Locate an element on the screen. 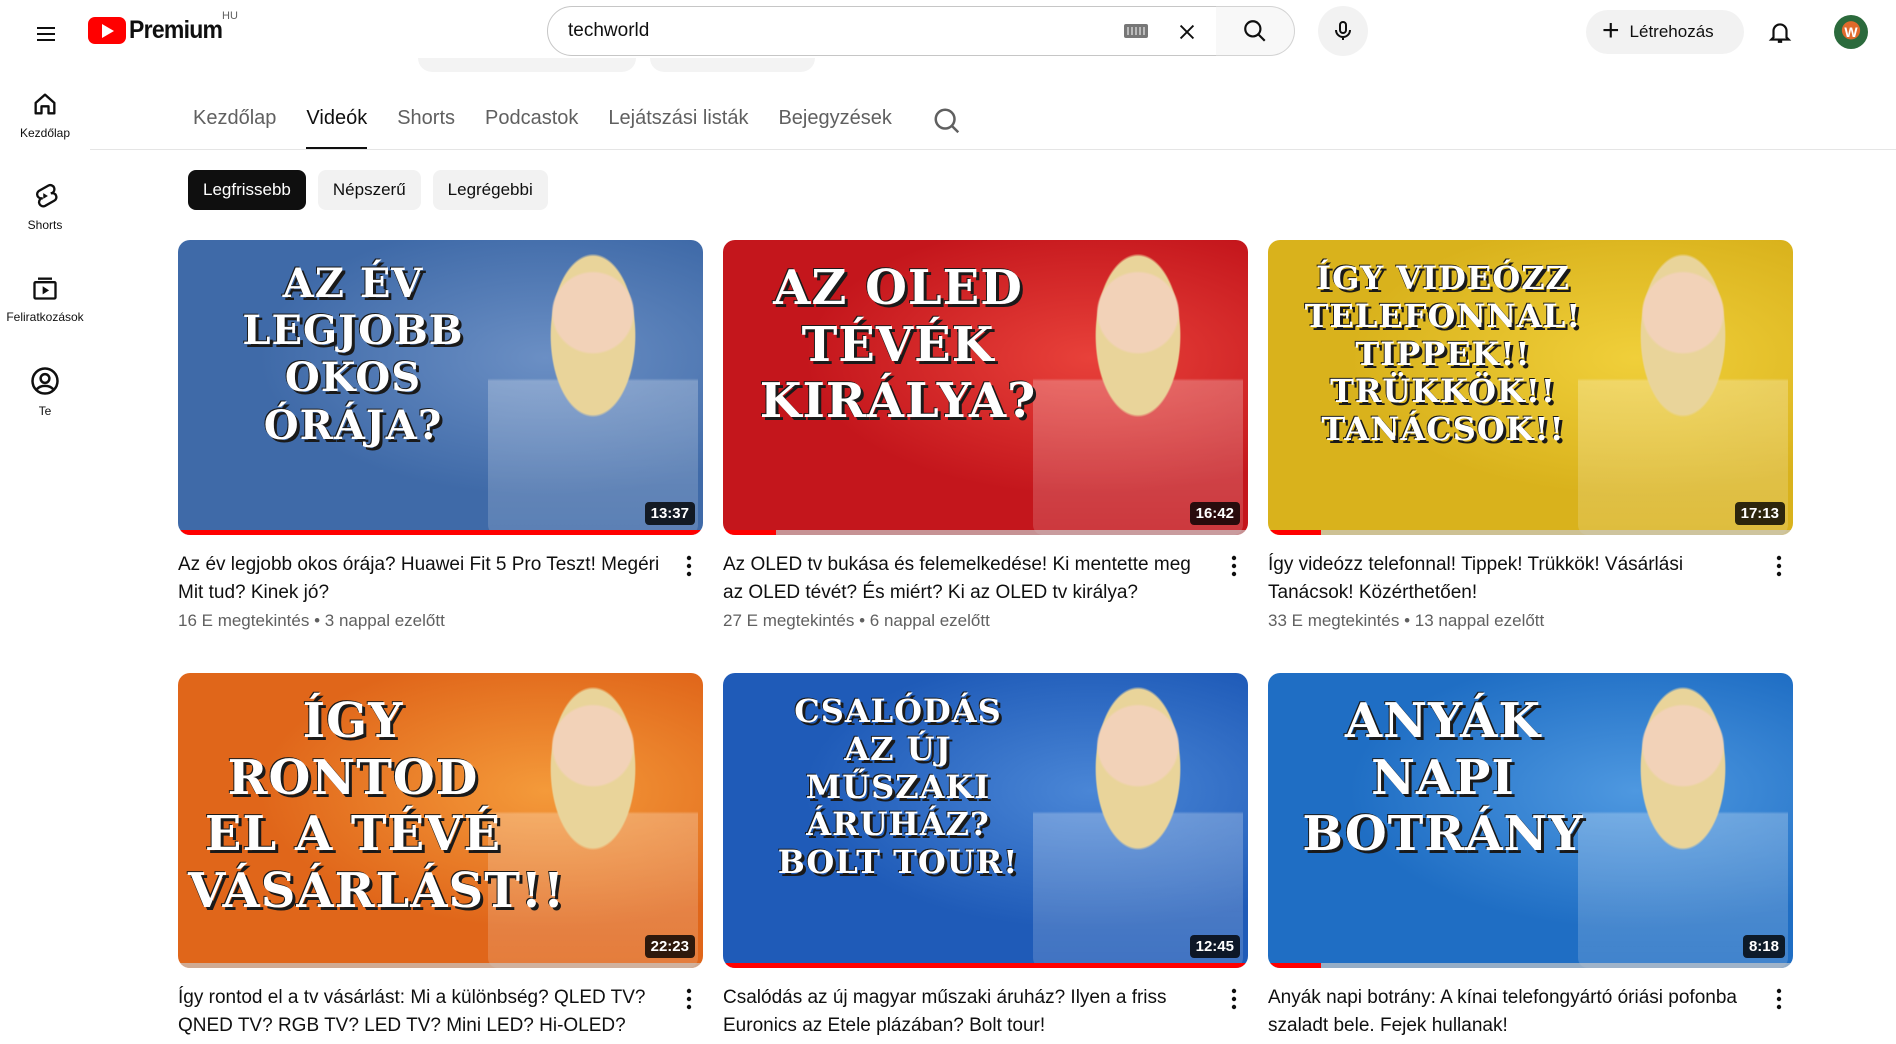 Image resolution: width=1896 pixels, height=1044 pixels. tab-podcasts: Podcastok is located at coordinates (531, 125).